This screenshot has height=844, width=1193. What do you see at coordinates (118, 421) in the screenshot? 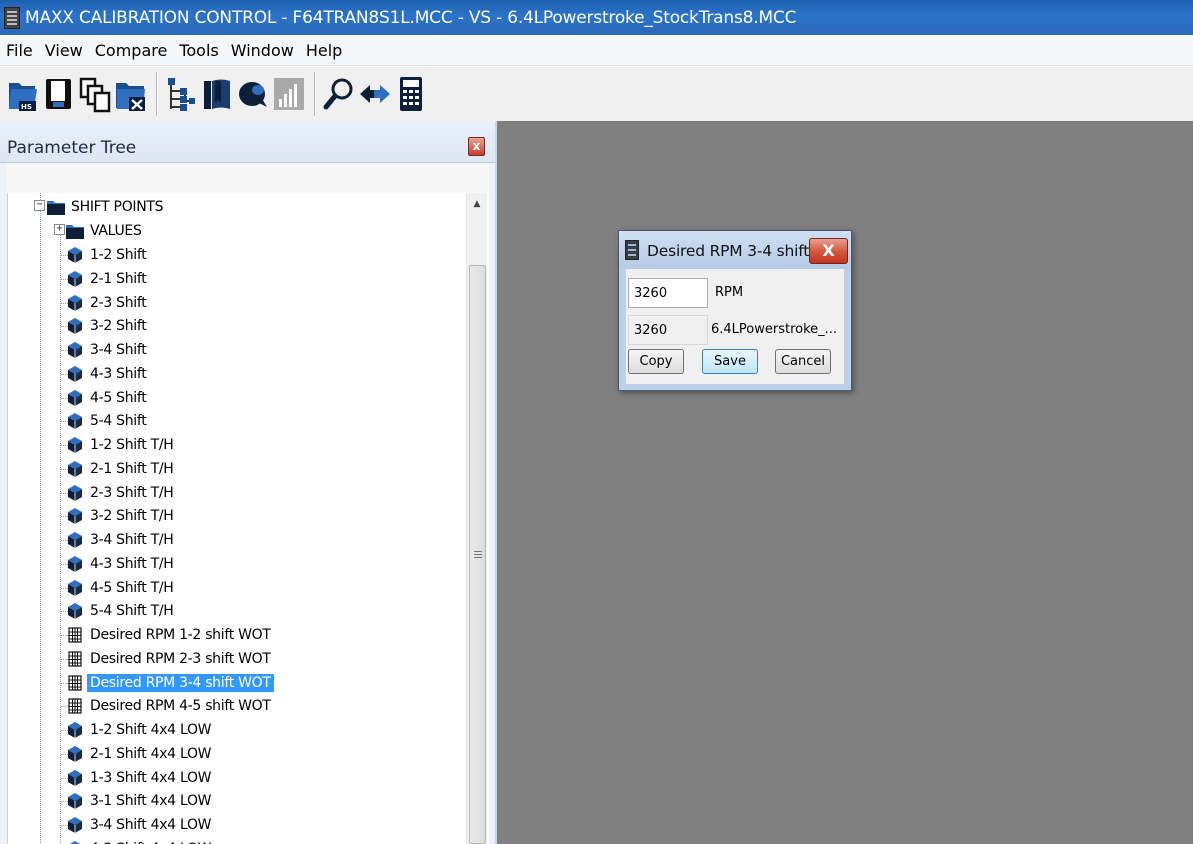
I see `tree-item-label: 5-4 Shift` at bounding box center [118, 421].